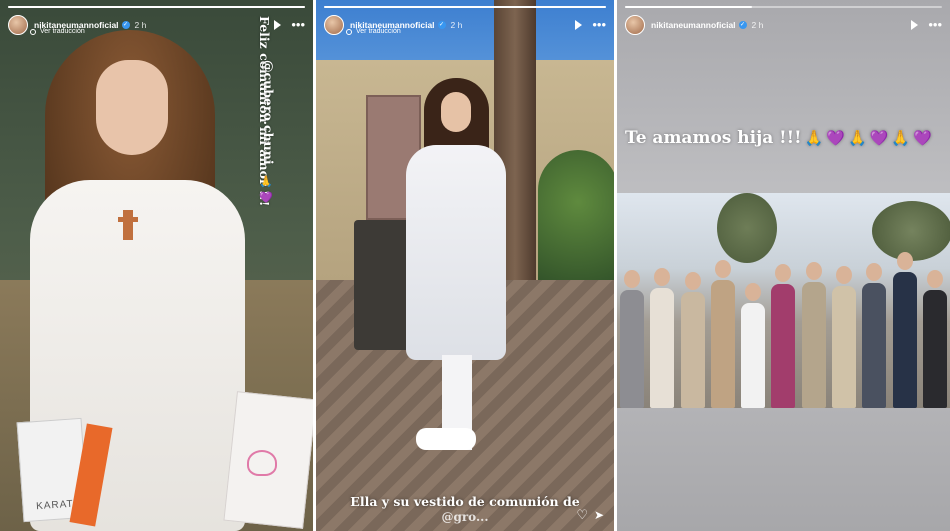 This screenshot has width=950, height=531. Describe the element at coordinates (266, 189) in the screenshot. I see `caption-emojis: 🙏 💜` at that location.